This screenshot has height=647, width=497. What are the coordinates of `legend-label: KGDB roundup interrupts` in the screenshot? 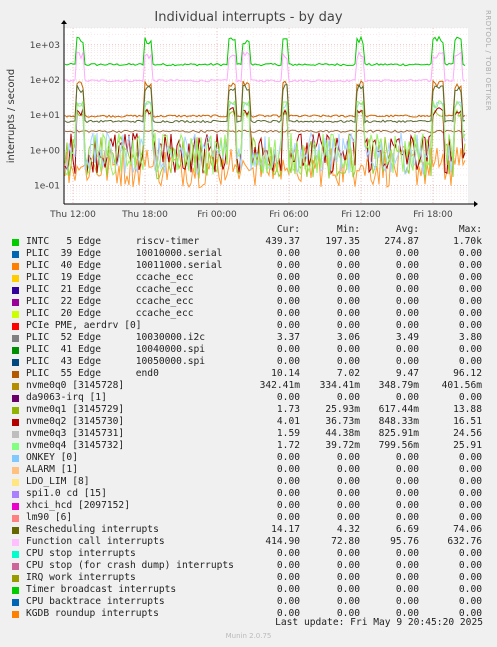 It's located at (92, 613).